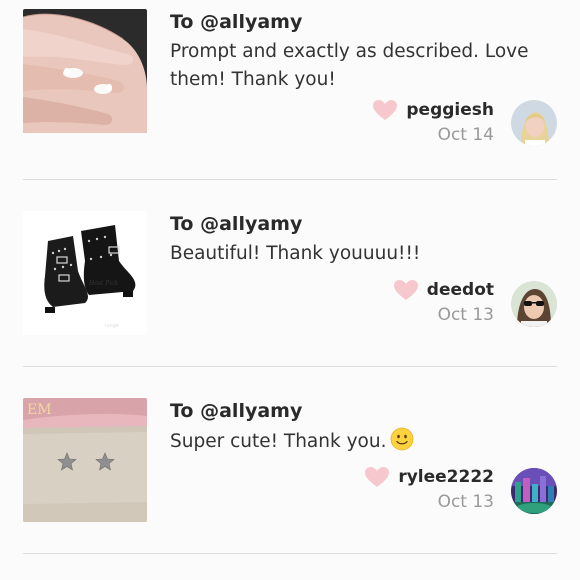 This screenshot has width=580, height=580. What do you see at coordinates (433, 122) in the screenshot?
I see `review-meta: peggiesh Oct 14` at bounding box center [433, 122].